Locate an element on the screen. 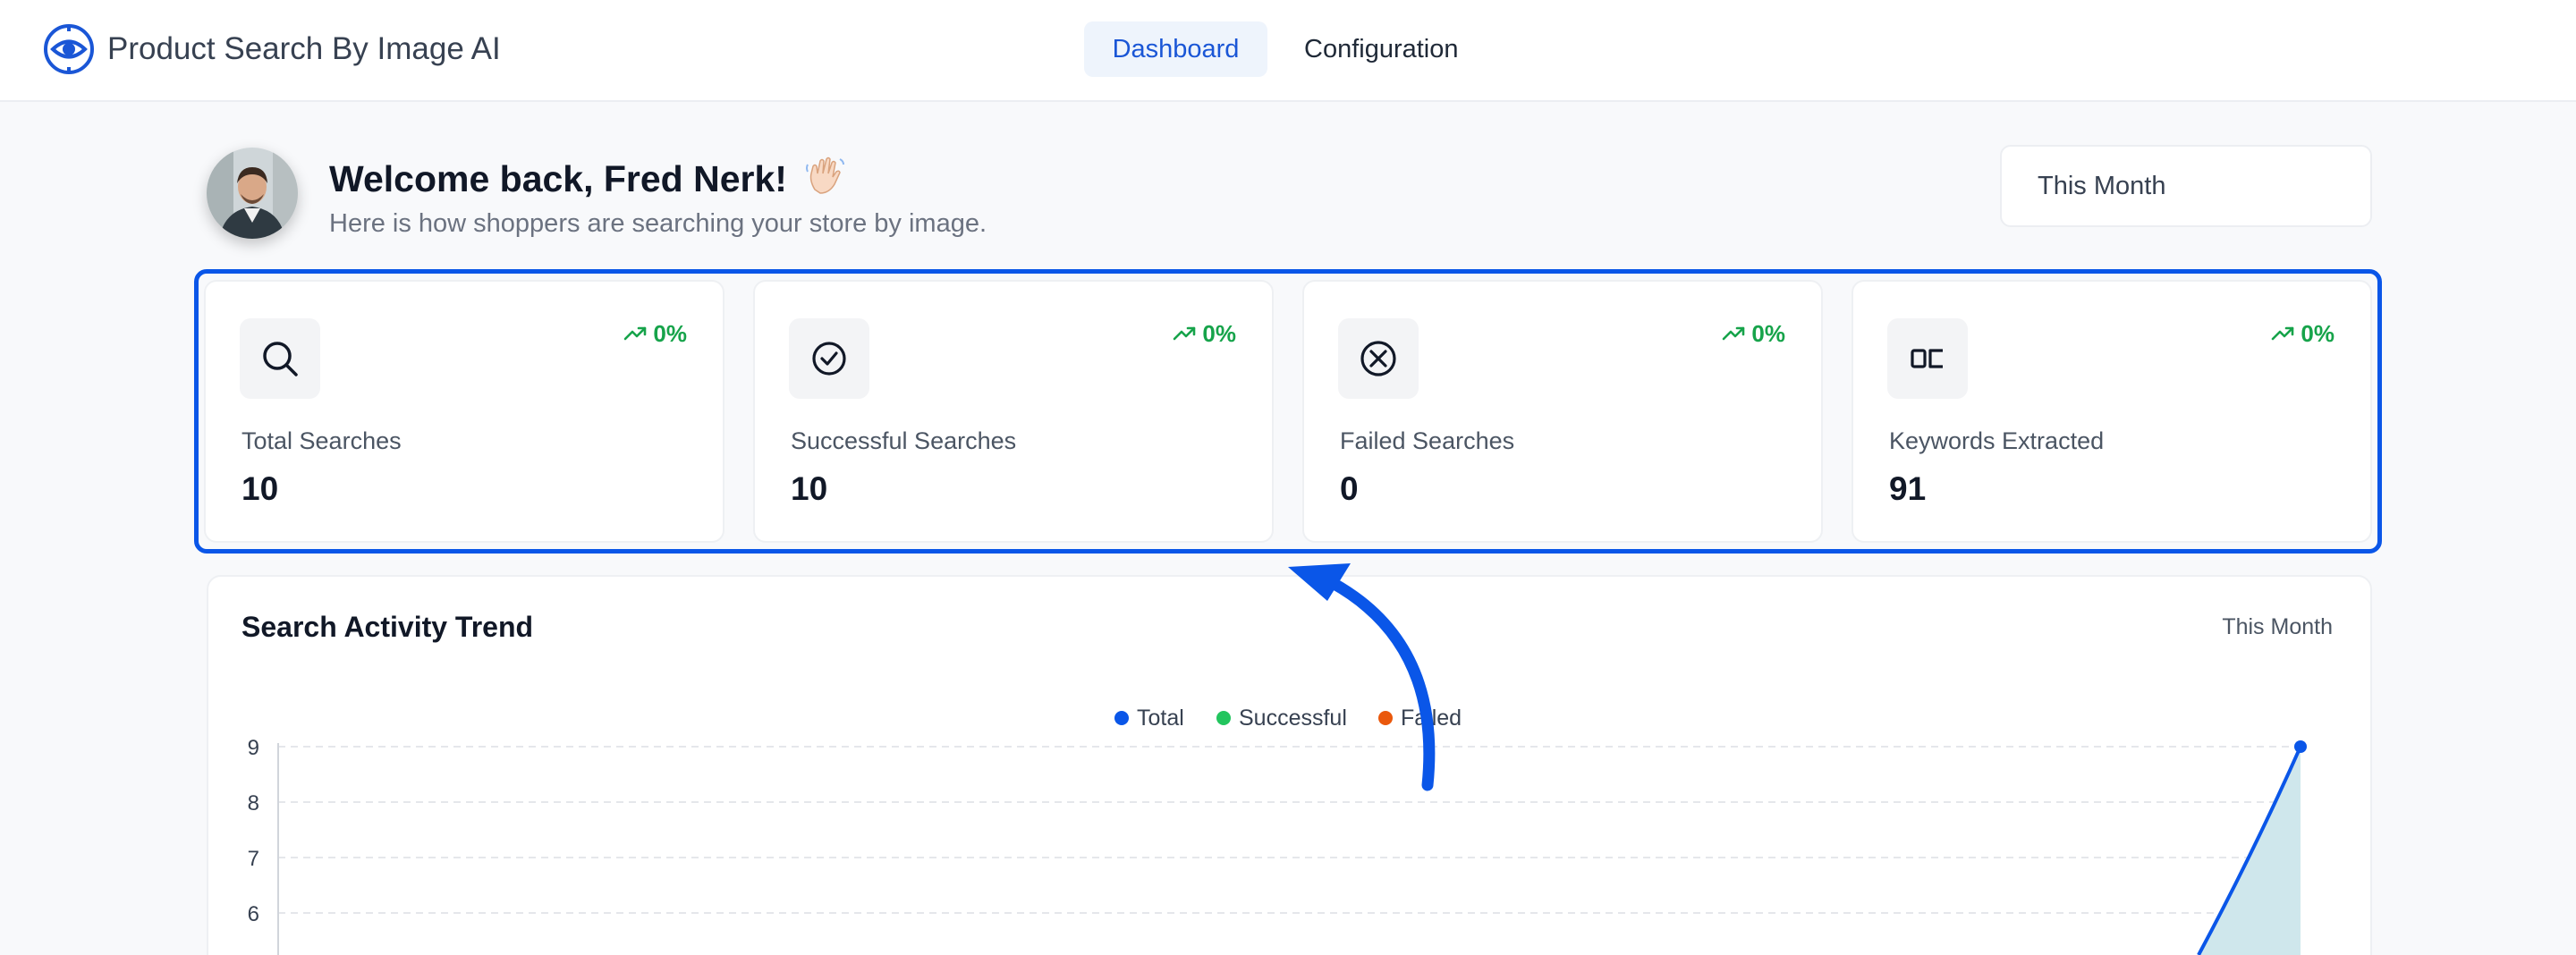  tab-dashboard: Dashboard is located at coordinates (1175, 49).